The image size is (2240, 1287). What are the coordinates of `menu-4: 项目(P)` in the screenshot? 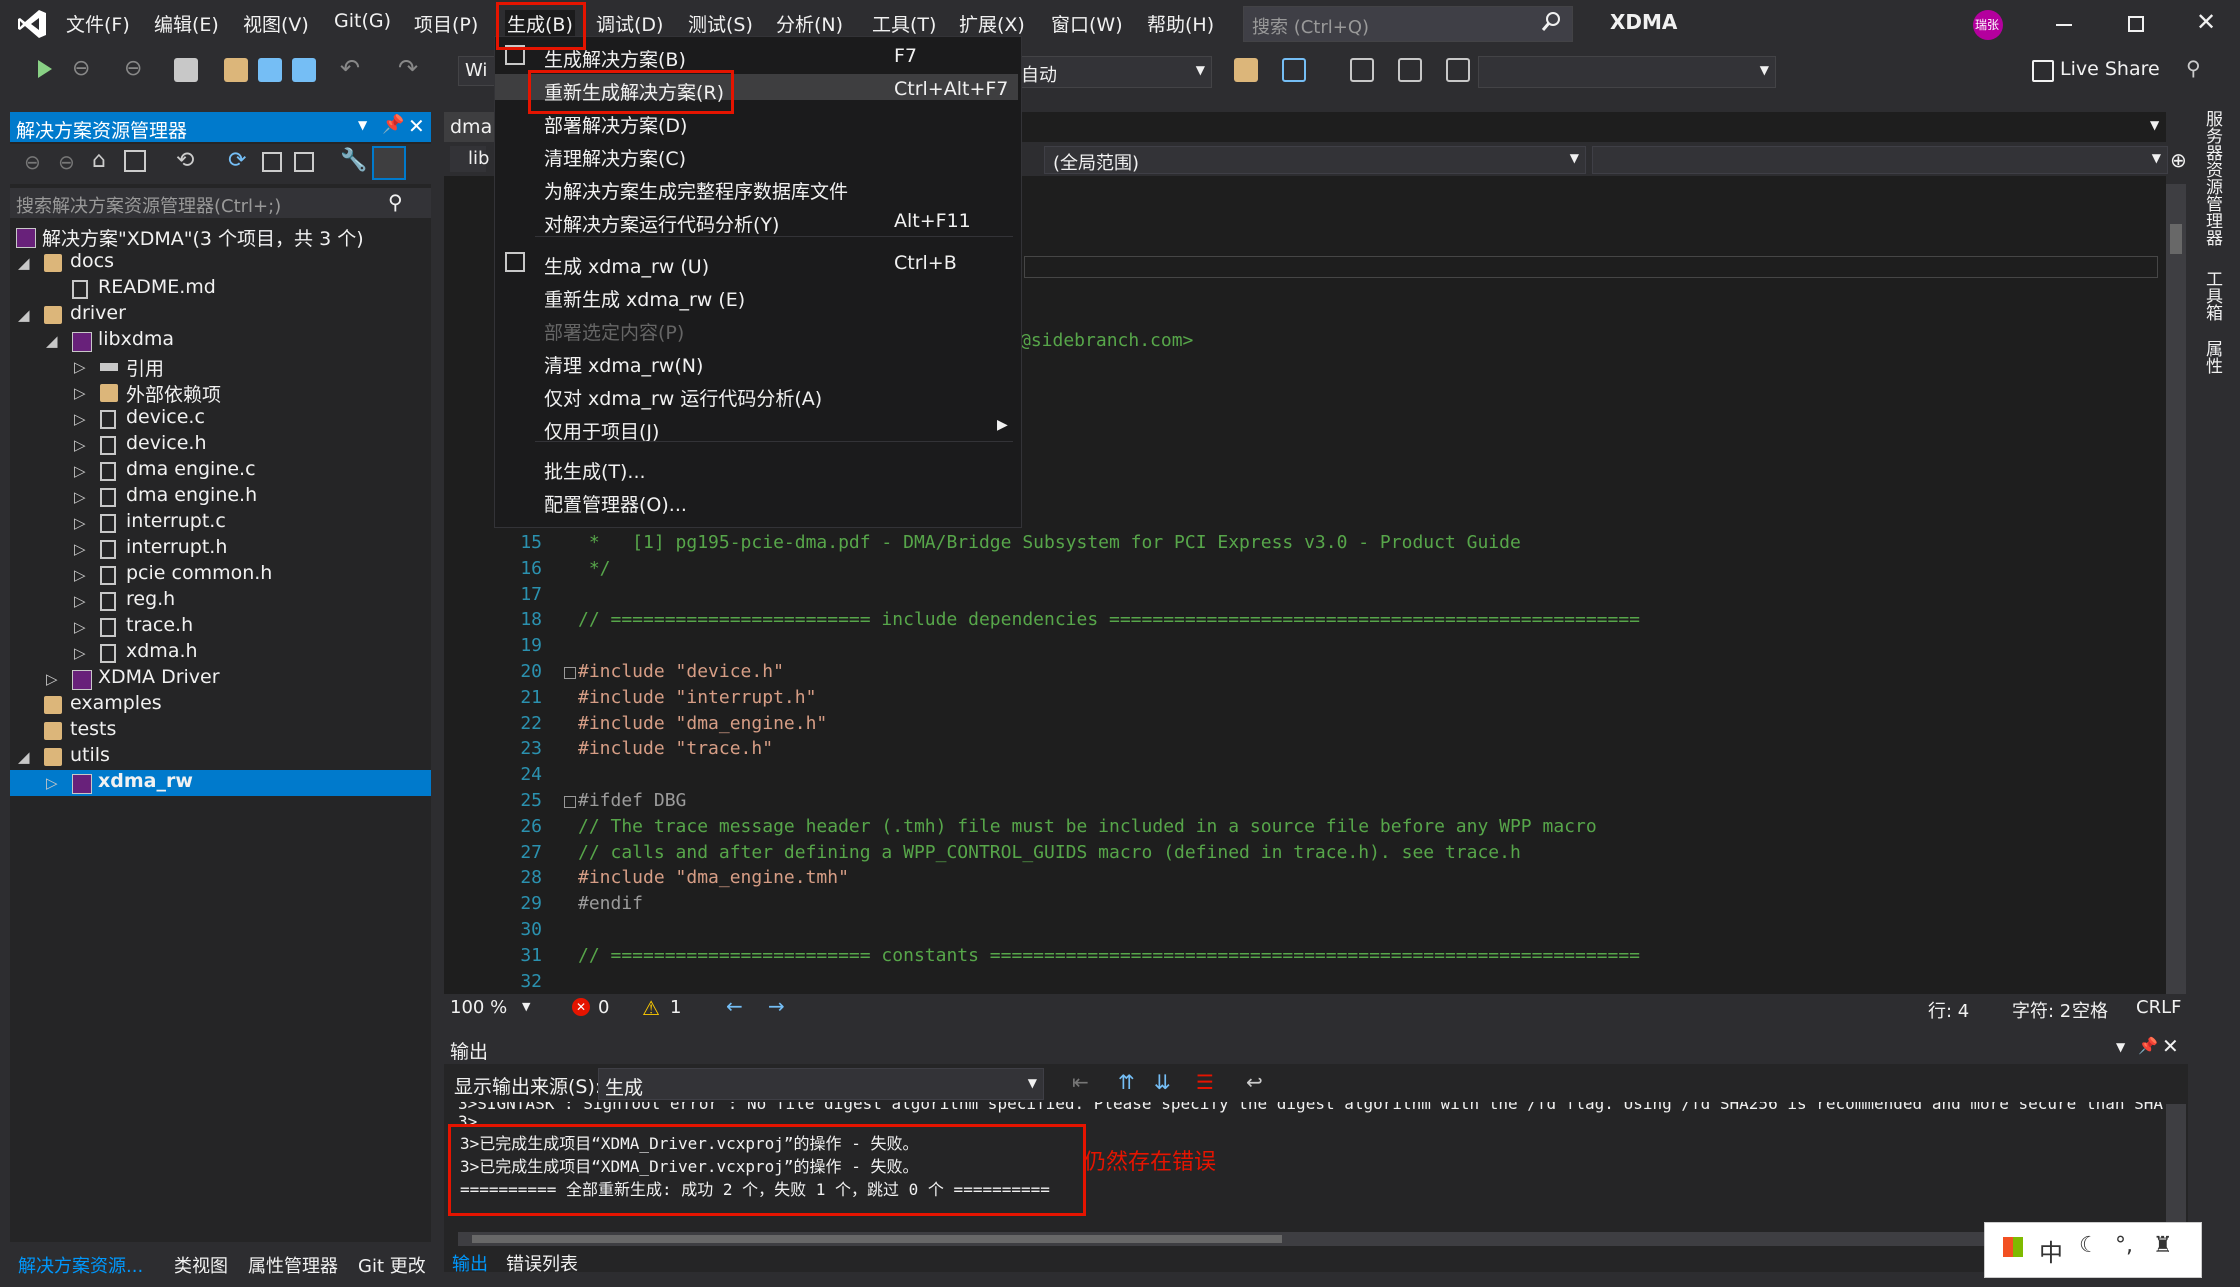 It's located at (446, 23).